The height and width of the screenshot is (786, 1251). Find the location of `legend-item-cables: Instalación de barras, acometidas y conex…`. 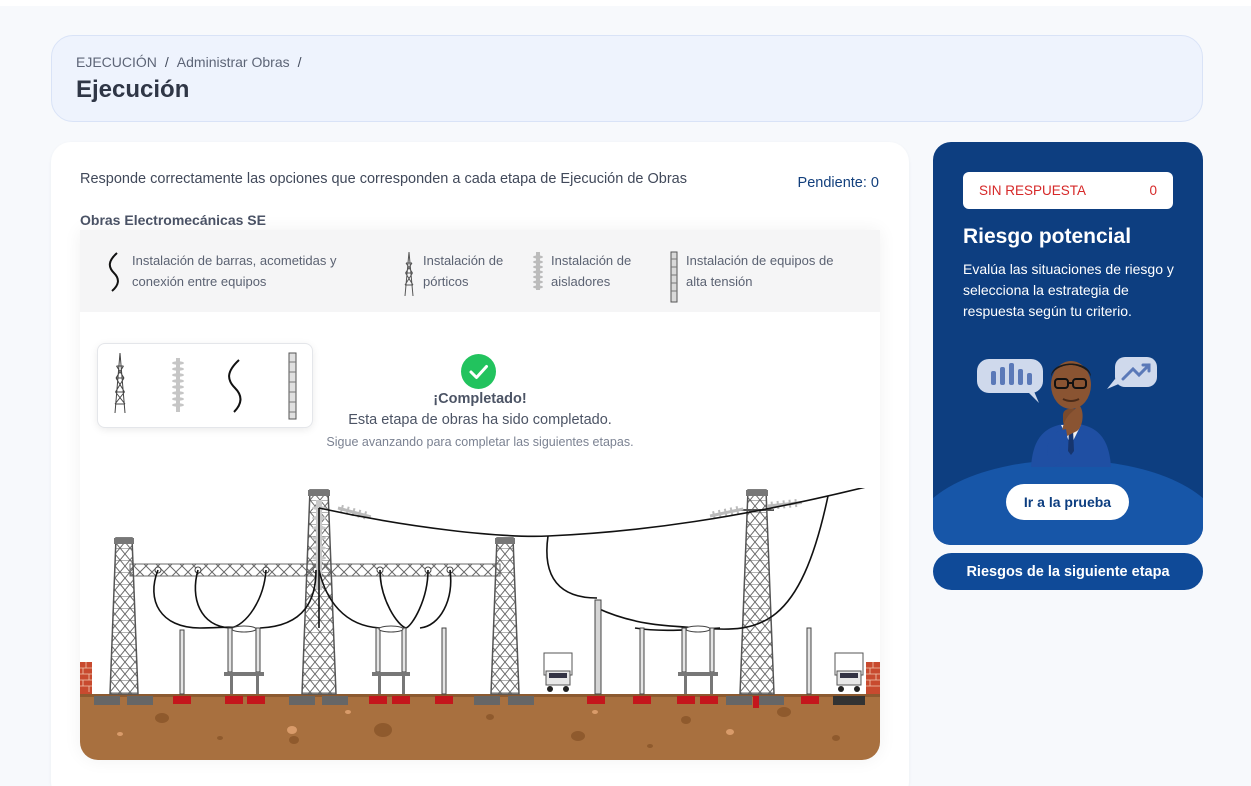

legend-item-cables: Instalación de barras, acometidas y conex… is located at coordinates (222, 271).